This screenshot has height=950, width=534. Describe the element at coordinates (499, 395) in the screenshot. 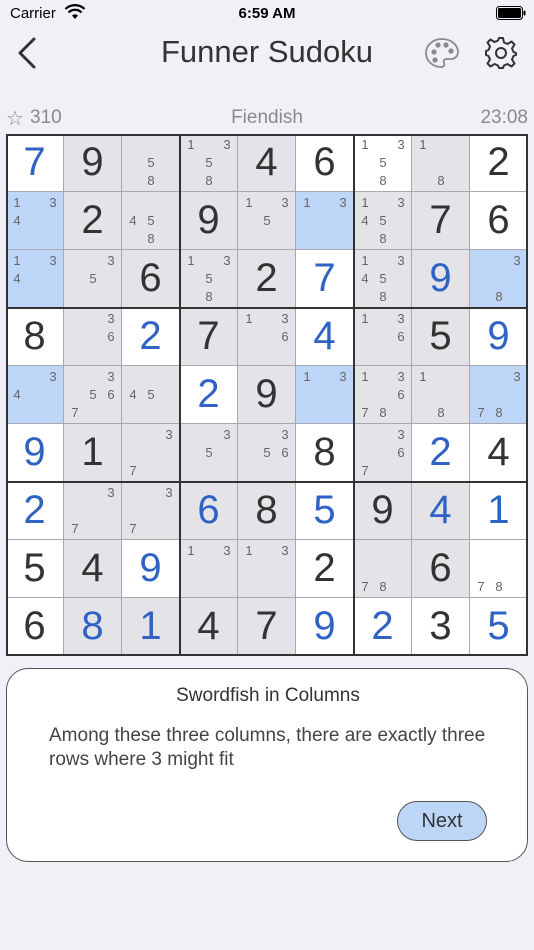

I see `sudoku-cell: 3 78` at that location.